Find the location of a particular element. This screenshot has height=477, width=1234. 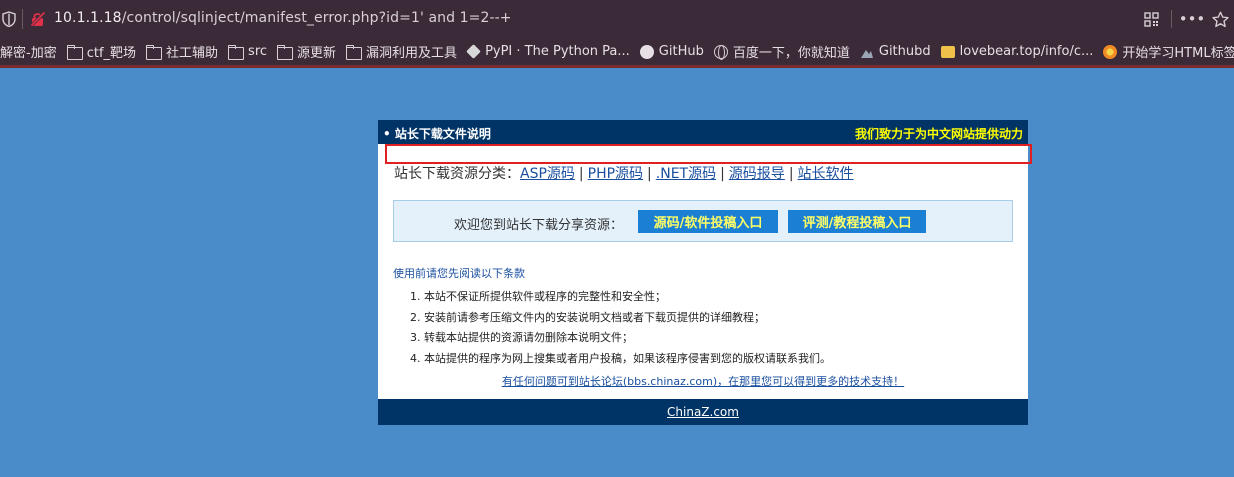

category-php-link: PHP源码 is located at coordinates (615, 174).